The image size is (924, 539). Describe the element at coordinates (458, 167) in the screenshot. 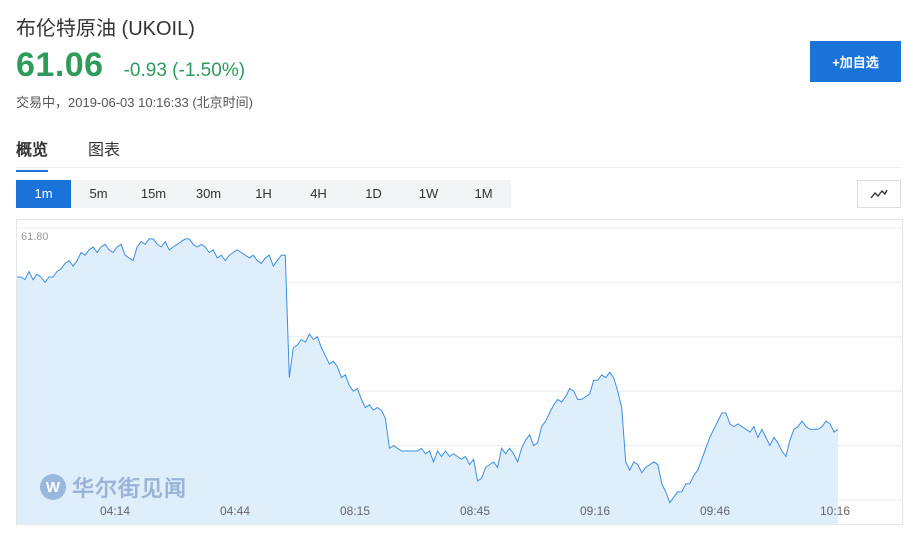

I see `tabs-divider` at that location.